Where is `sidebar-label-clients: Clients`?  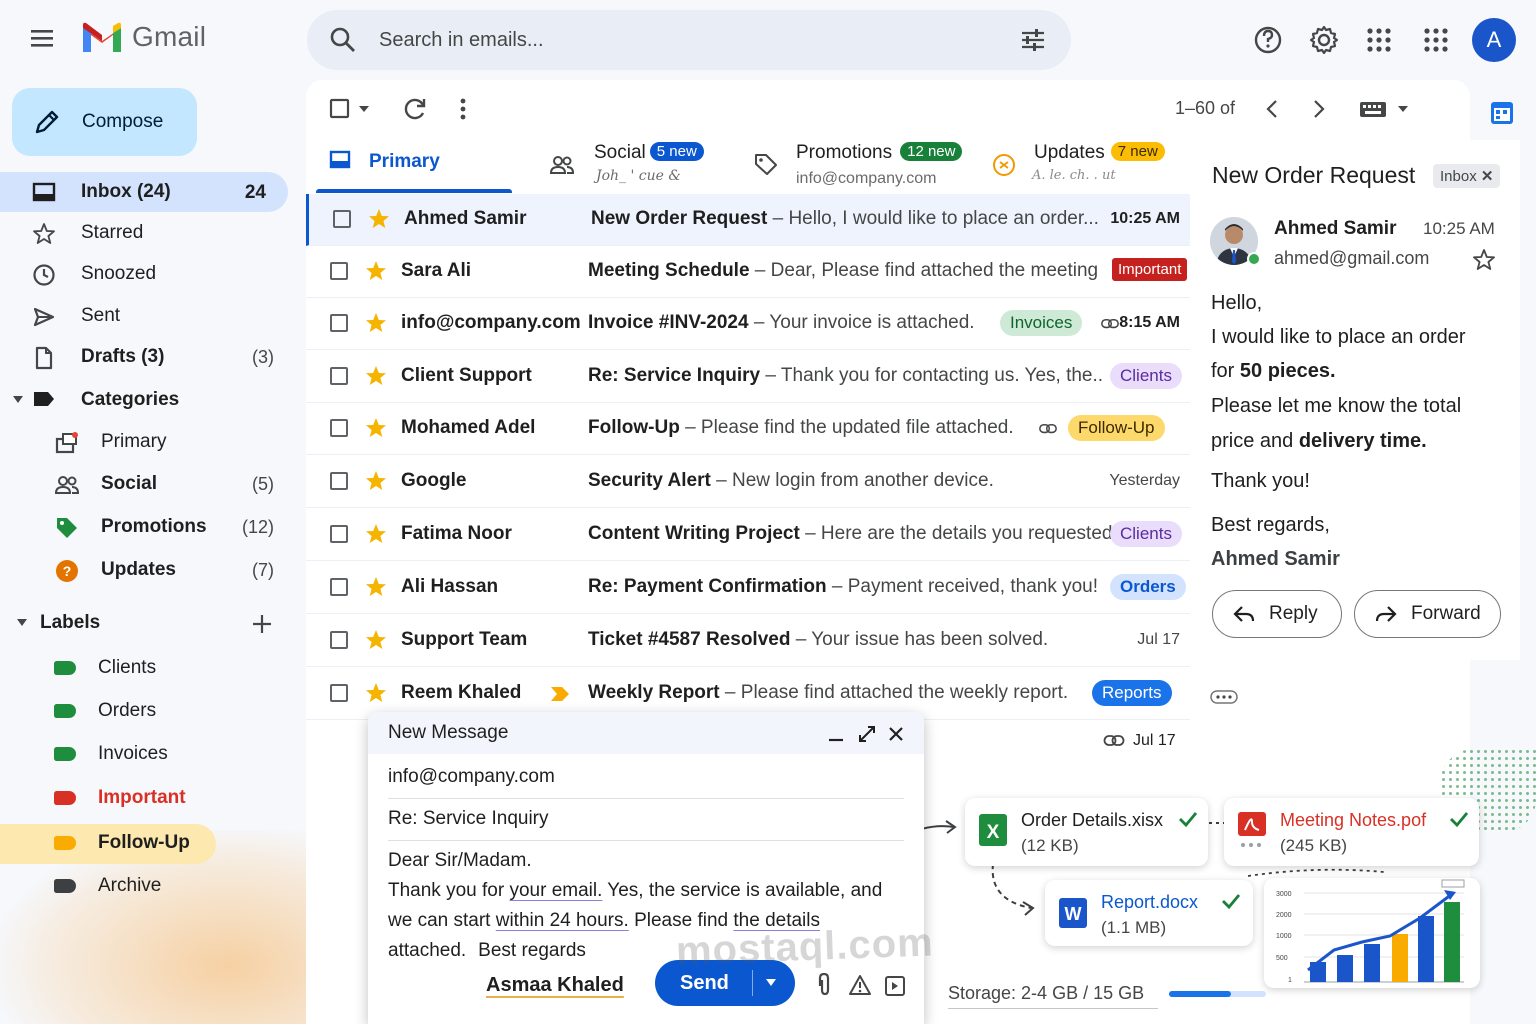 sidebar-label-clients: Clients is located at coordinates (144, 668).